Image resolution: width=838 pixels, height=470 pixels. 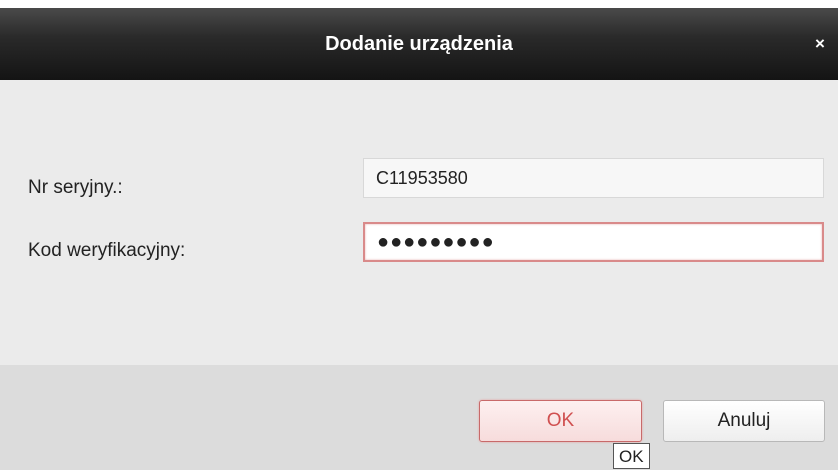 I want to click on close-icon: ×, so click(x=820, y=44).